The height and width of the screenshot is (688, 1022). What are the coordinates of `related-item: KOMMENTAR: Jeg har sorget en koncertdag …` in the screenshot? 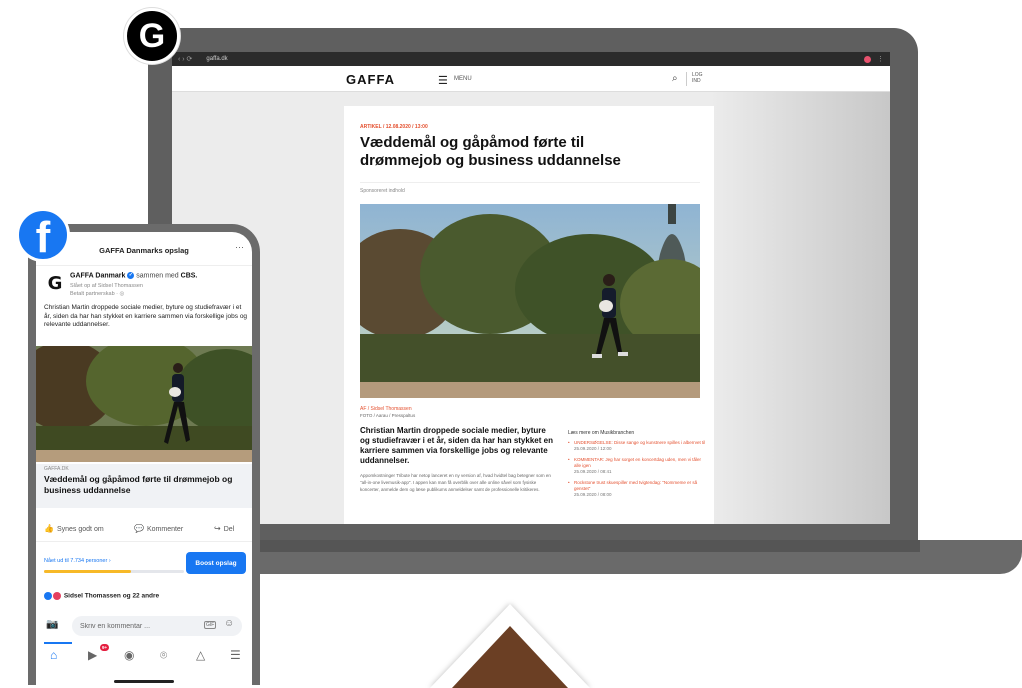 It's located at (638, 466).